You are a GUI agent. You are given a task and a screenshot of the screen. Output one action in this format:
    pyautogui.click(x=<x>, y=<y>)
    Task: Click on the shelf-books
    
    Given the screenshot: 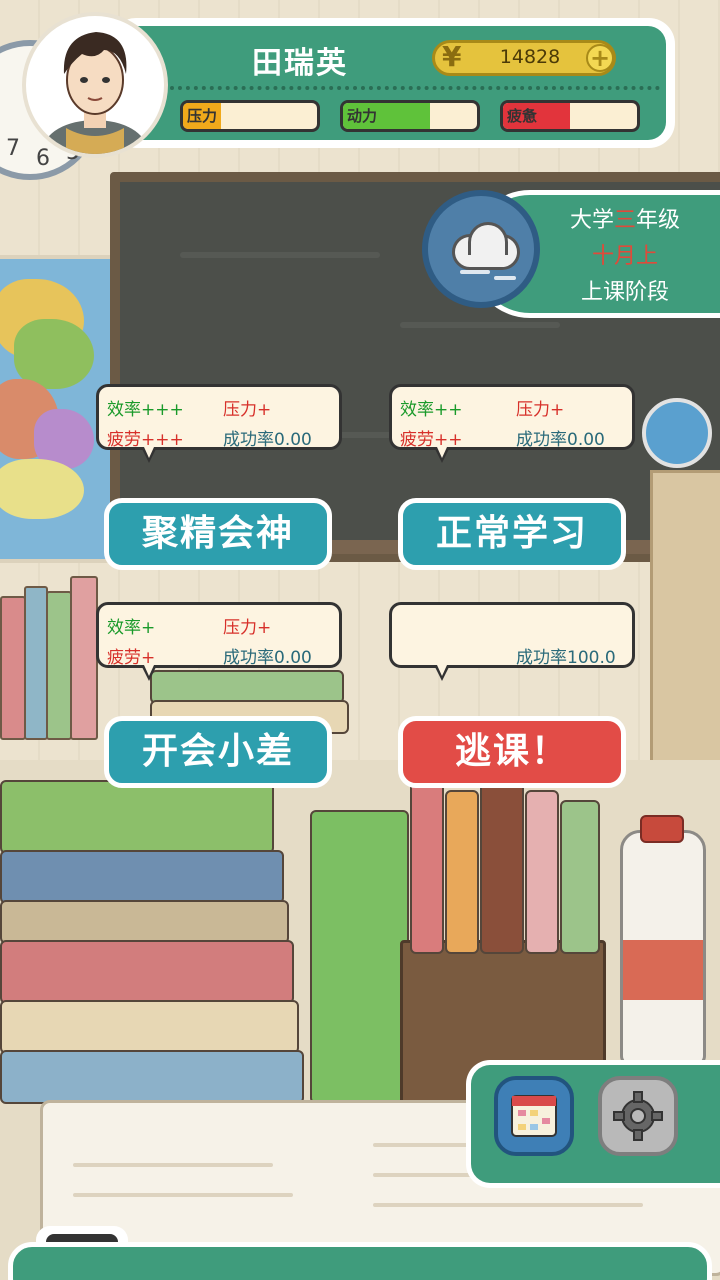 What is the action you would take?
    pyautogui.click(x=55, y=658)
    